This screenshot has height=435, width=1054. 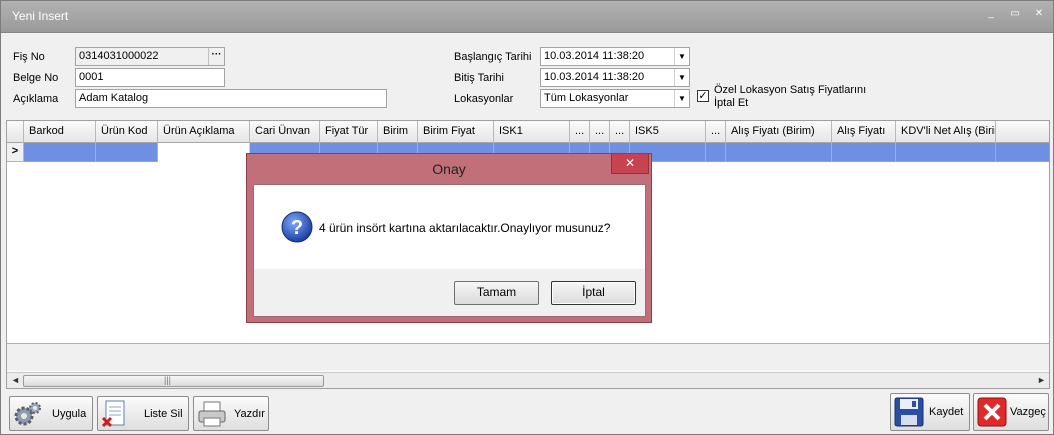 What do you see at coordinates (731, 103) in the screenshot?
I see `checkbox-label-line2: İptal Et` at bounding box center [731, 103].